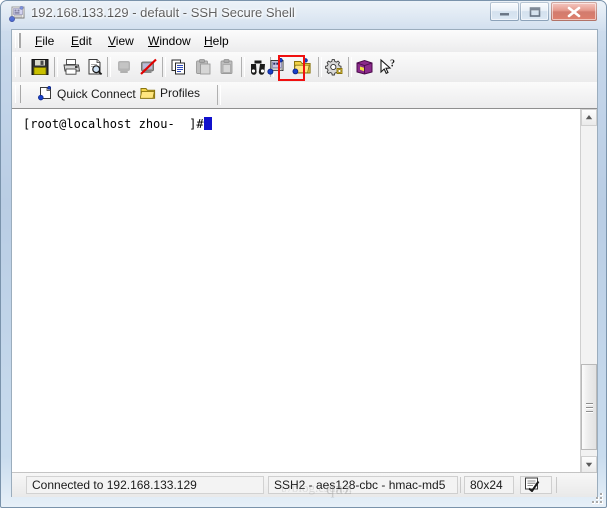  I want to click on menu-item-help: Help, so click(216, 41).